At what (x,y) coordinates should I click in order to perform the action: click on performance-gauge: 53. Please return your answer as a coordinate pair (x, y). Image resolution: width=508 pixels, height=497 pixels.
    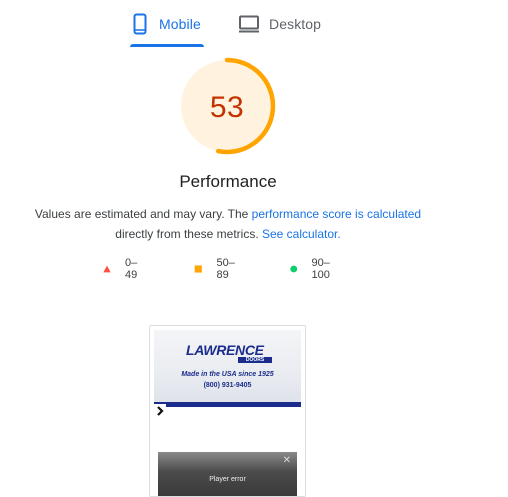
    Looking at the image, I should click on (227, 106).